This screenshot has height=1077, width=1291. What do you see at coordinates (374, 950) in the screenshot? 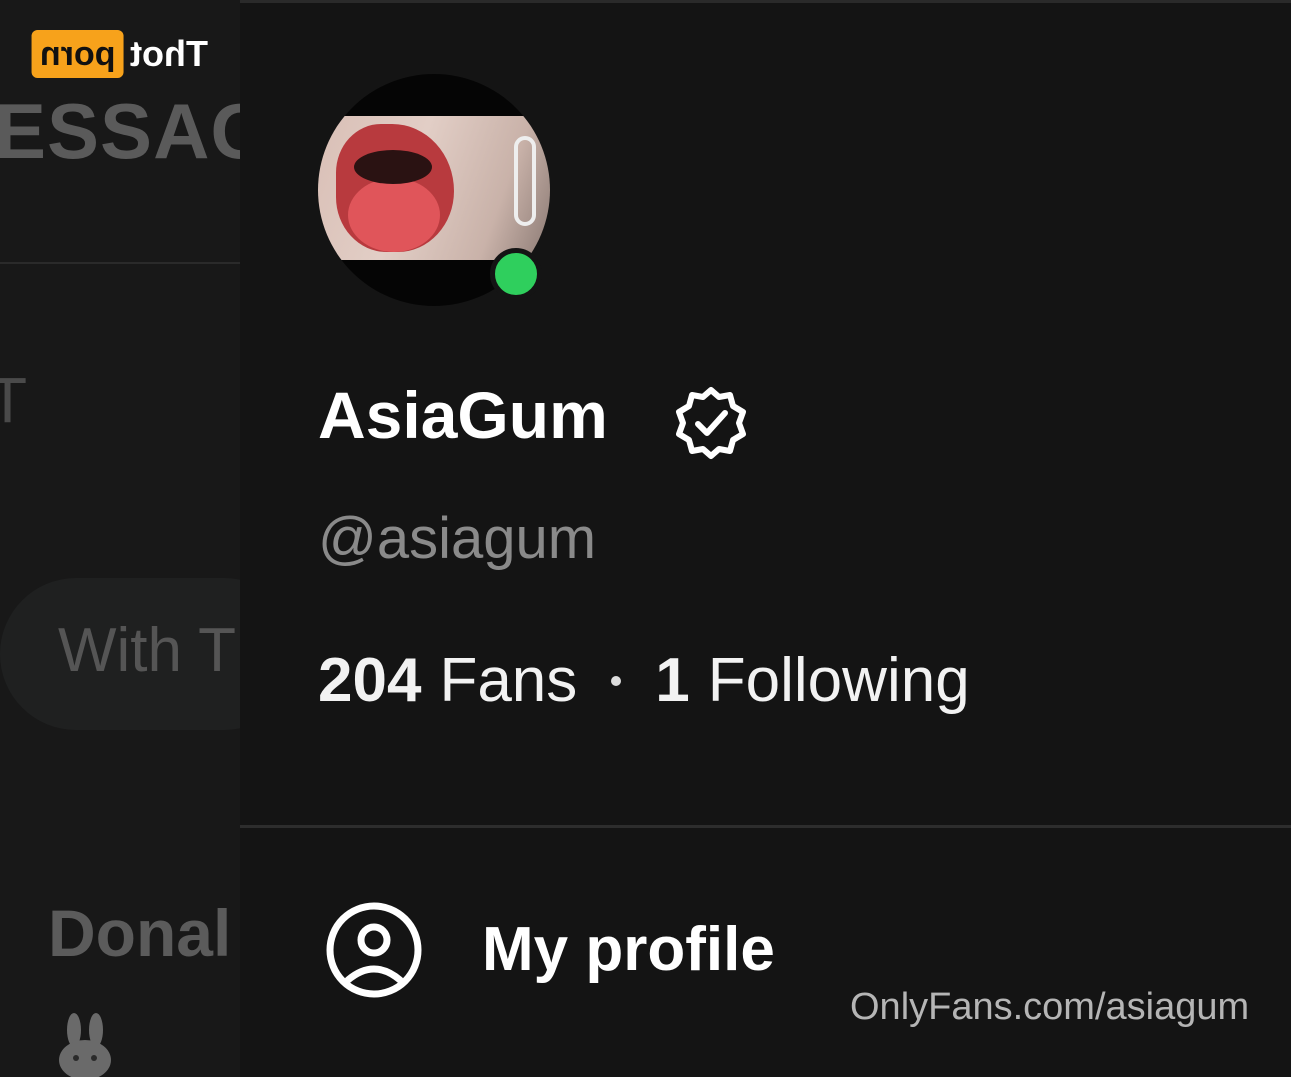
I see `user-circle-icon` at bounding box center [374, 950].